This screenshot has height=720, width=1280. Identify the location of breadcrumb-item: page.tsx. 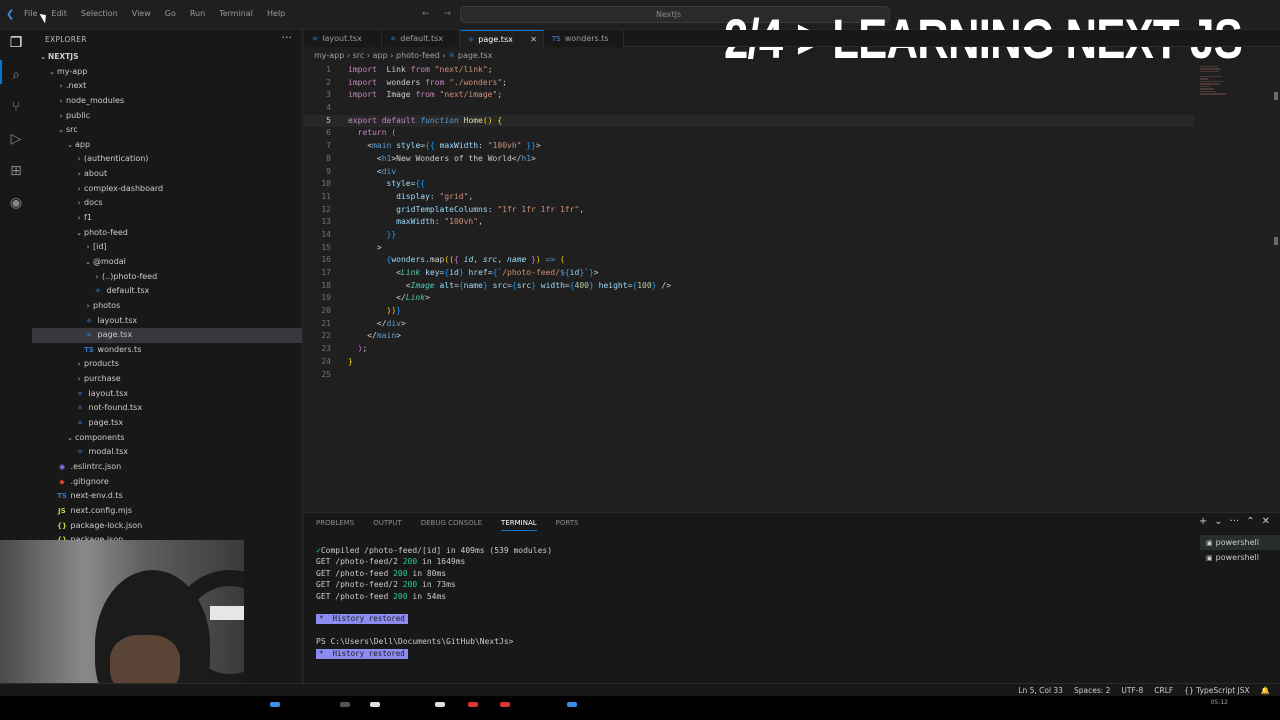
(475, 55).